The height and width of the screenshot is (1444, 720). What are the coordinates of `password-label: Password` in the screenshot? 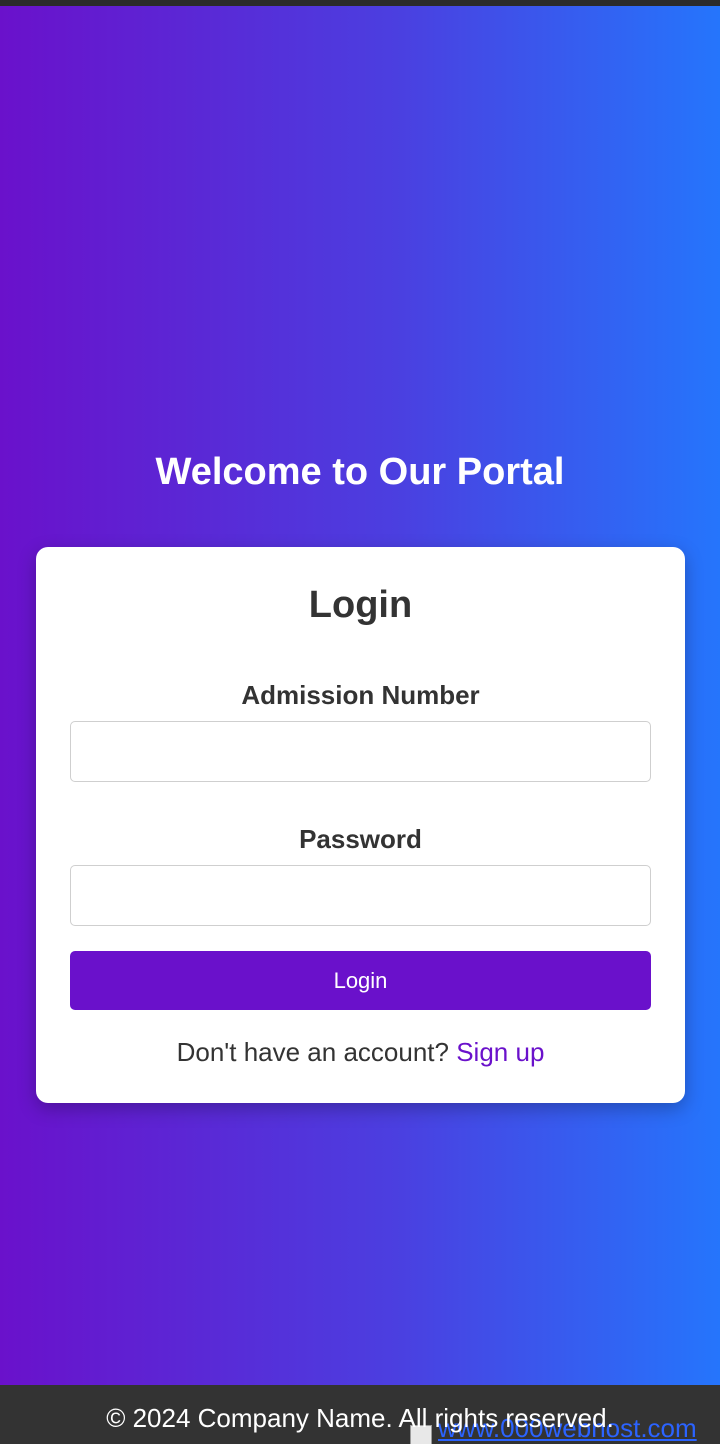 It's located at (360, 839).